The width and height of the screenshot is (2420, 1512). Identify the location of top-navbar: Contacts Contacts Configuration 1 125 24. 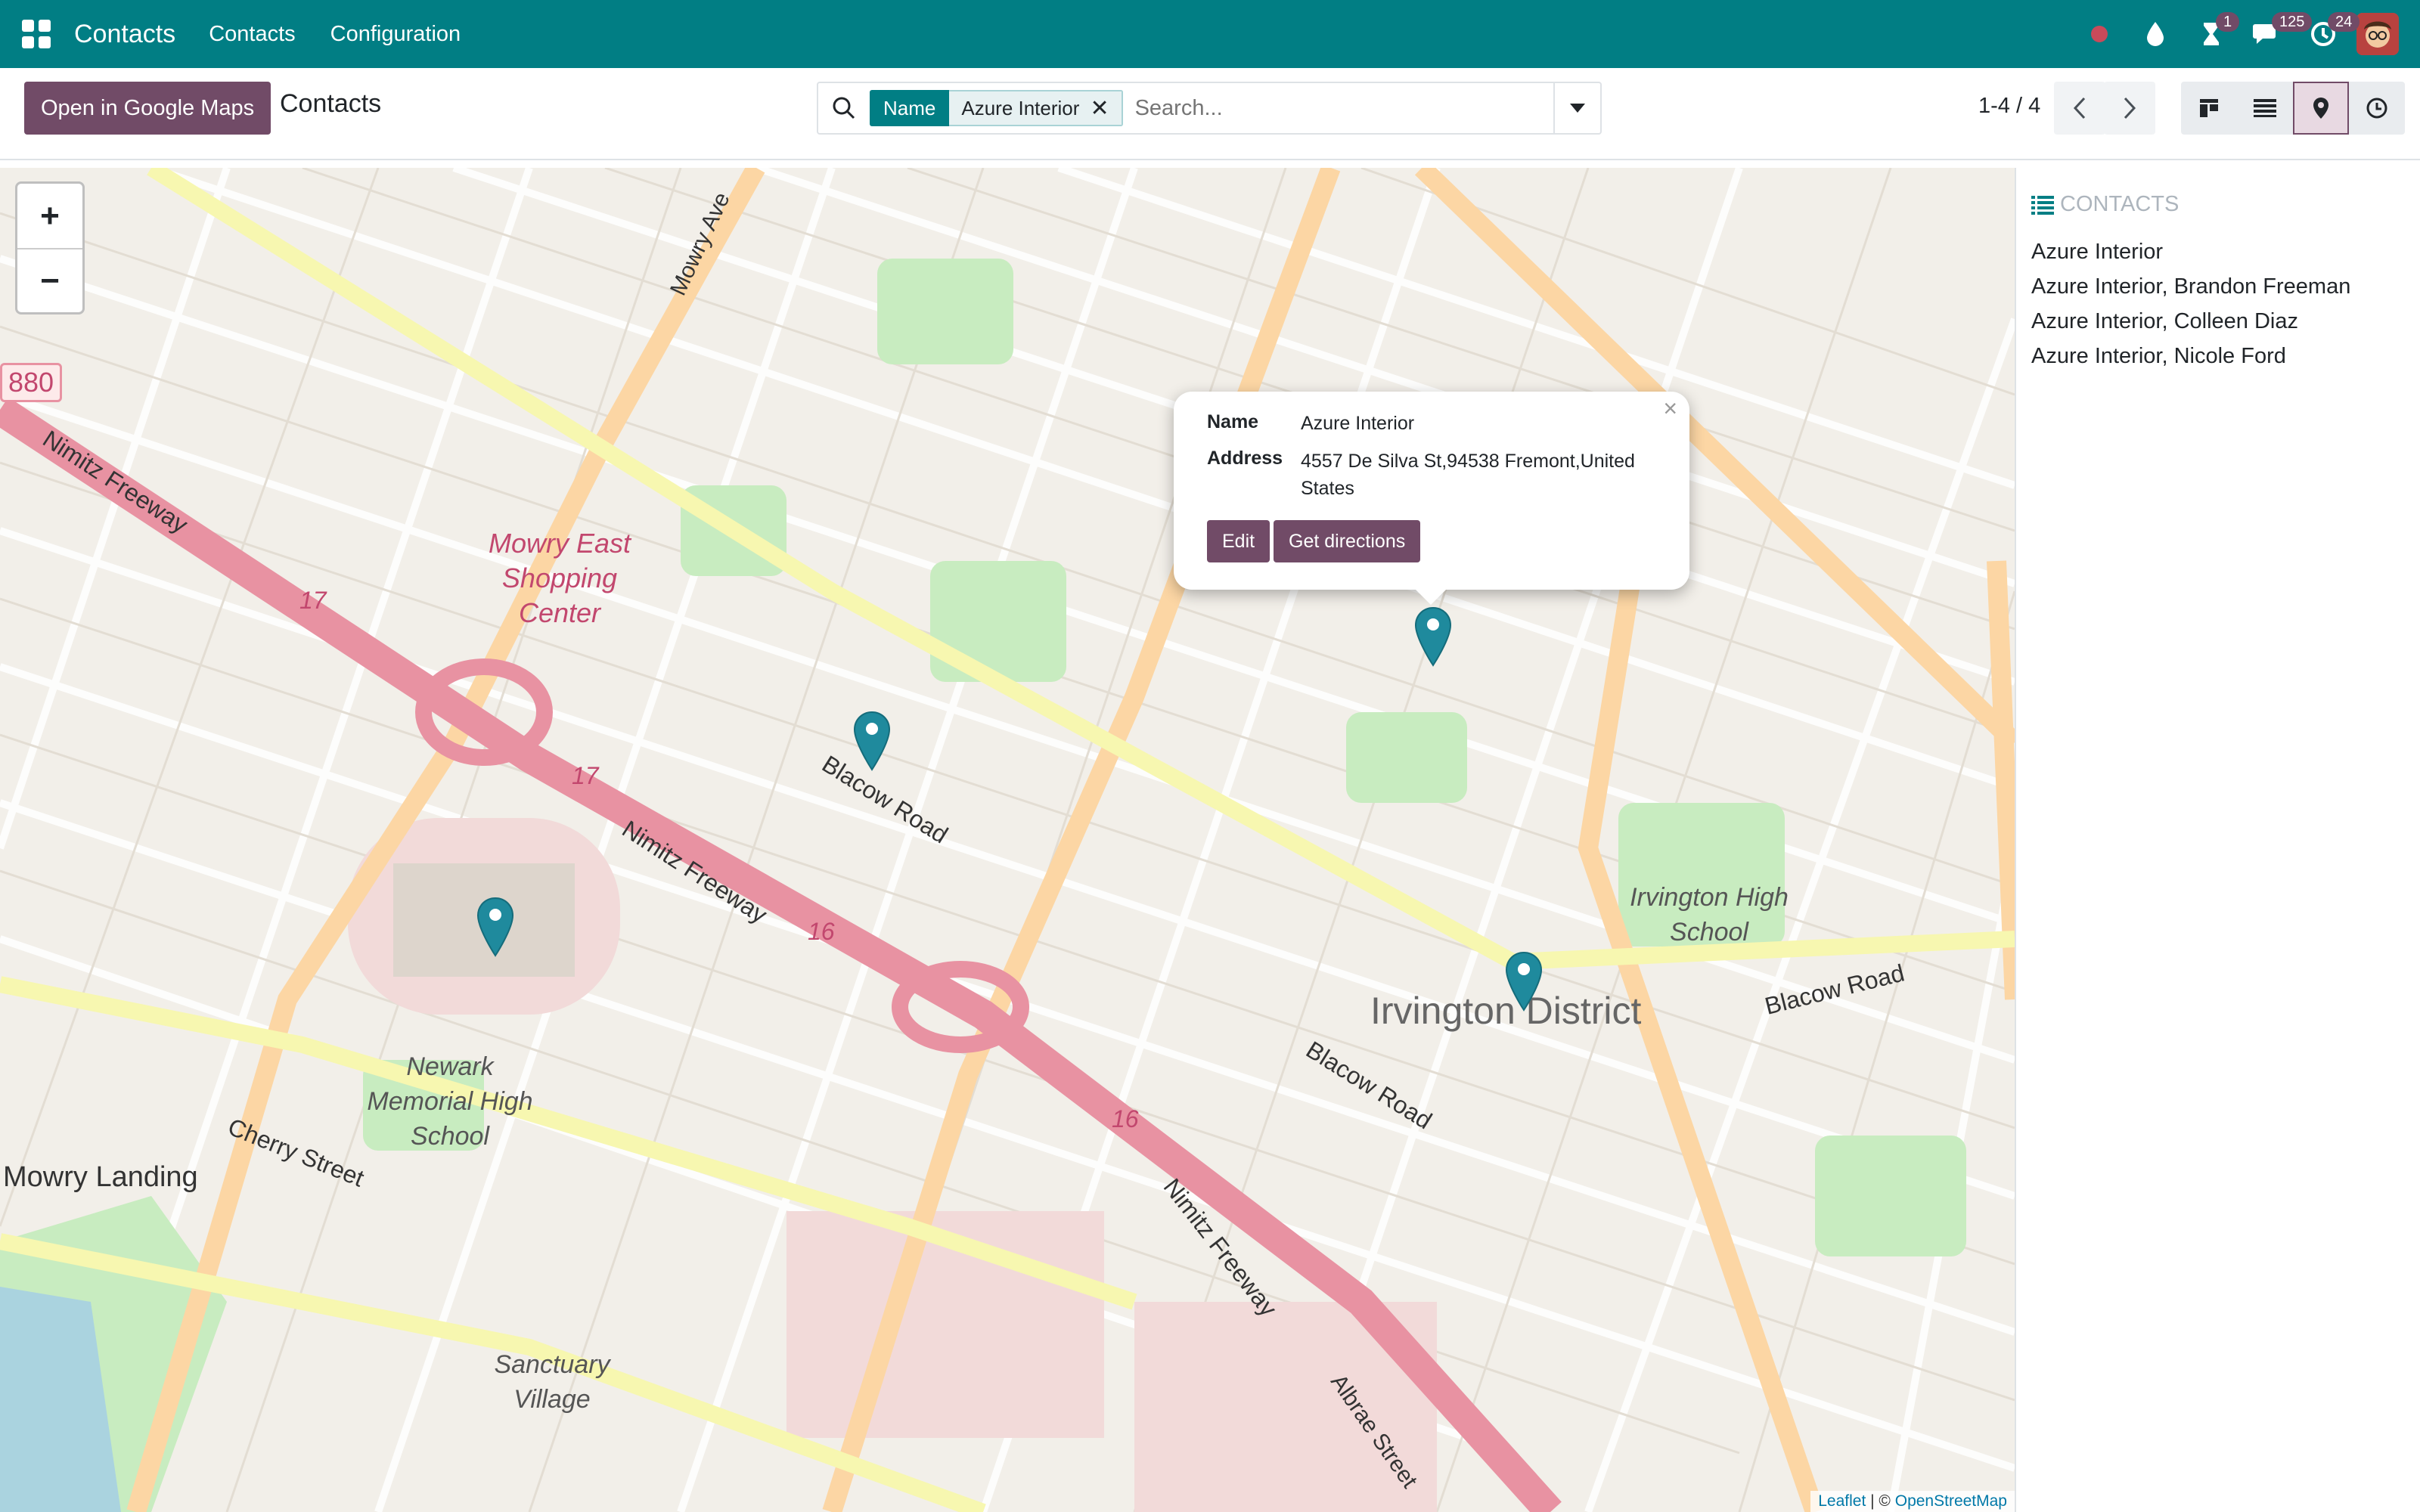
(1210, 34).